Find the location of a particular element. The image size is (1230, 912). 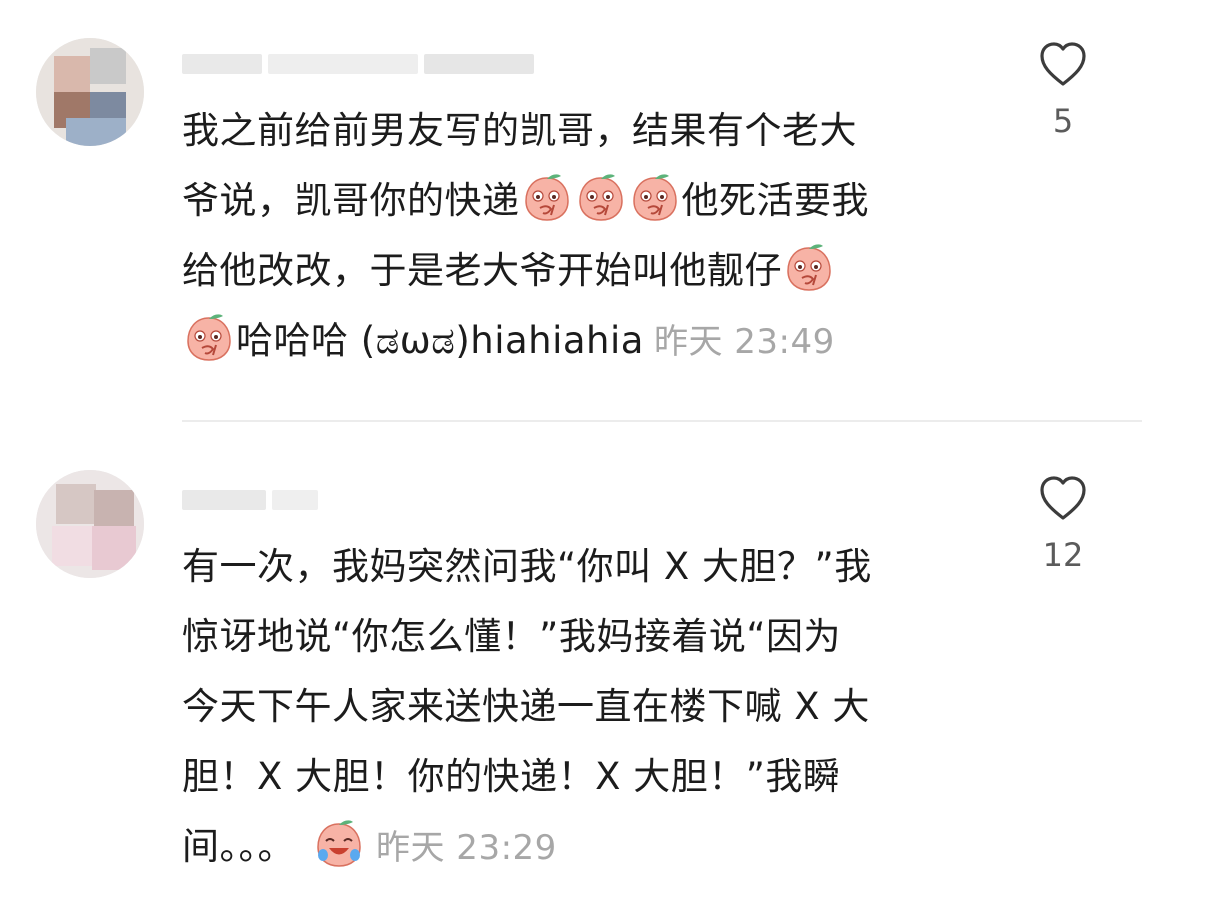

comment-line: 间。。。 is located at coordinates (238, 846).